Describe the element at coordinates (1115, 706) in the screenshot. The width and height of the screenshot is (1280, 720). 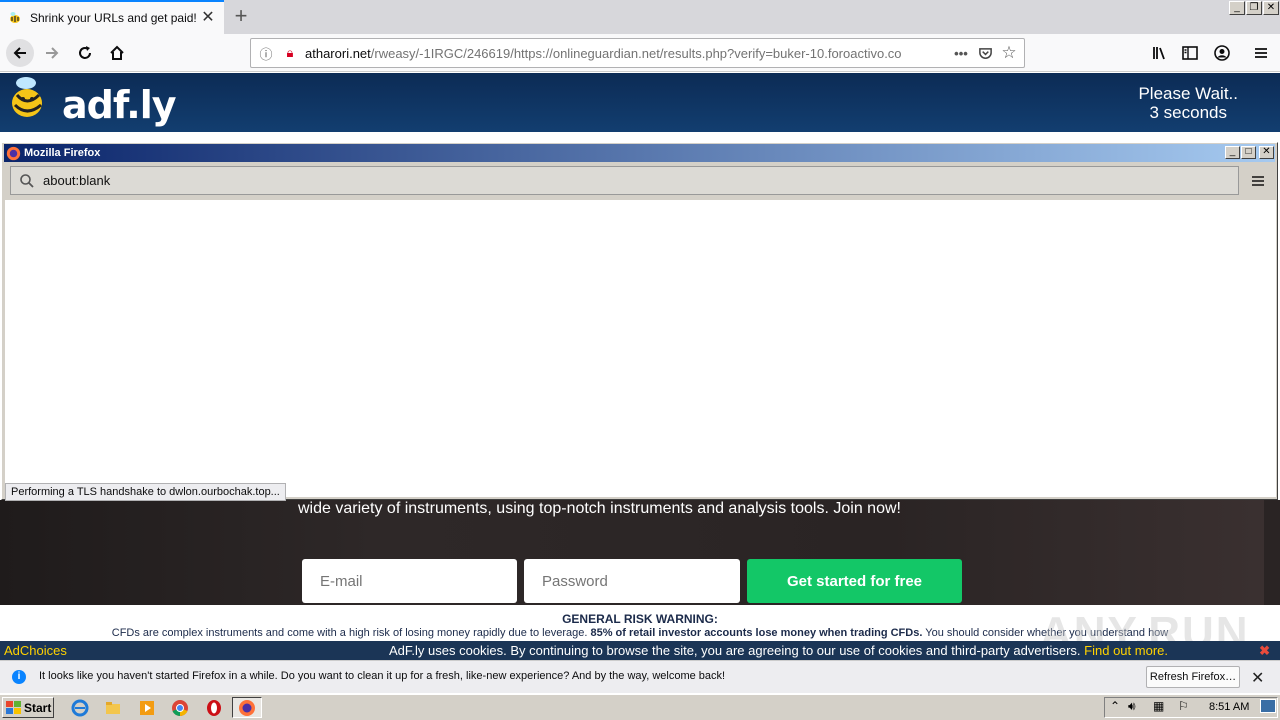
I see `tray-expand-icon: ⌃` at that location.